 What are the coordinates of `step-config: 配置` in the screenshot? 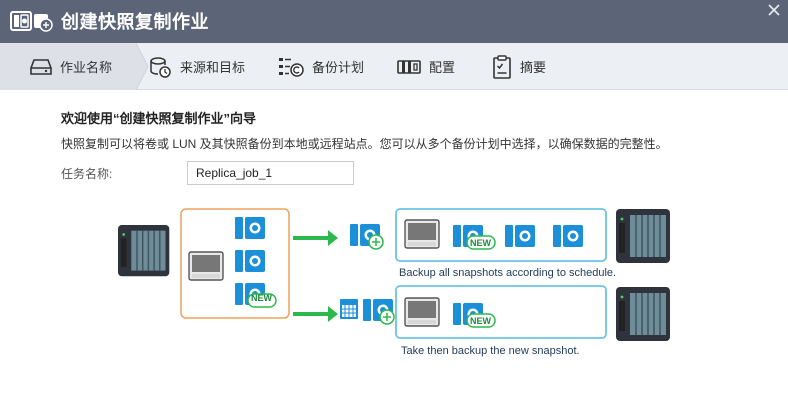 It's located at (439, 66).